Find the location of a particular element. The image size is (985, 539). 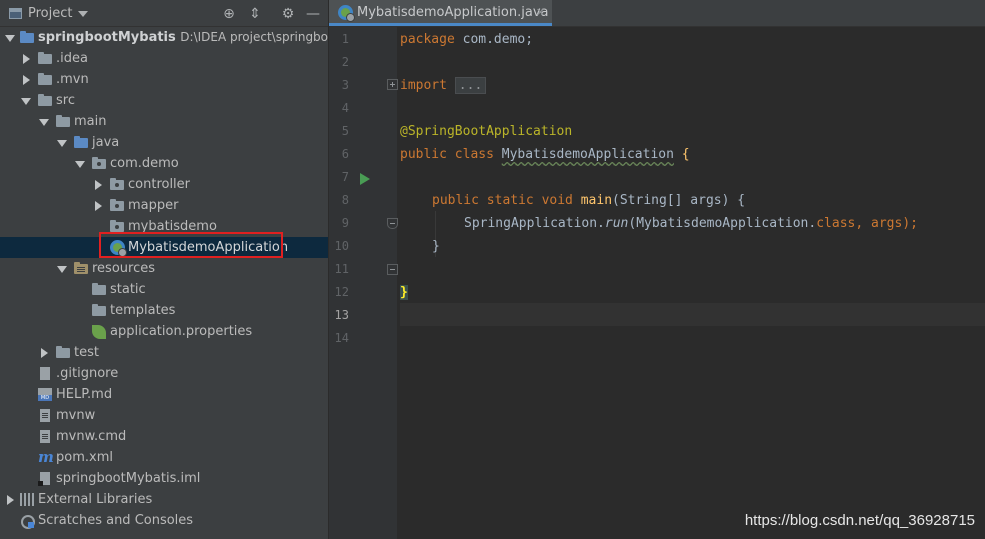

tree-item-templates: templates is located at coordinates (164, 310).